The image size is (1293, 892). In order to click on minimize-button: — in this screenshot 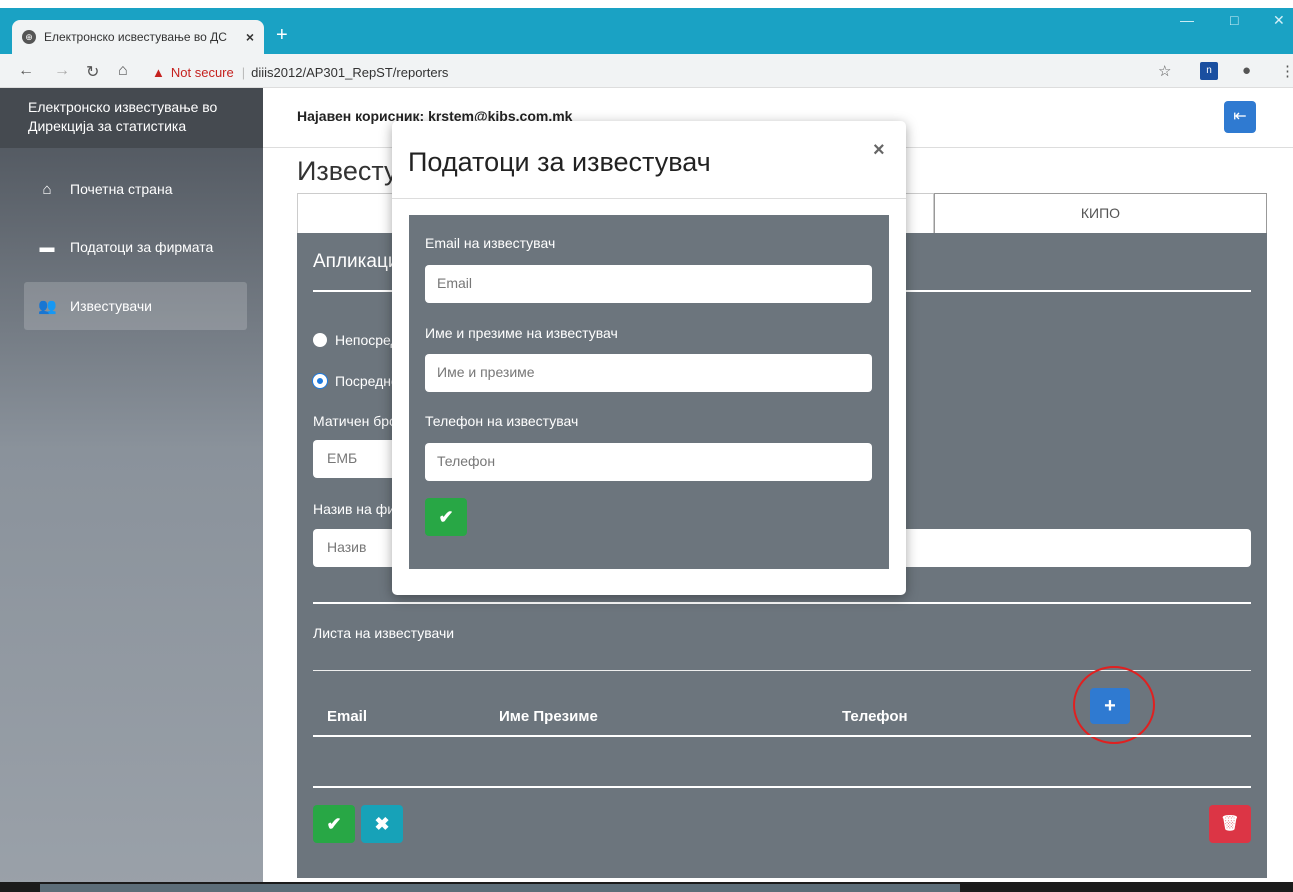, I will do `click(1187, 20)`.